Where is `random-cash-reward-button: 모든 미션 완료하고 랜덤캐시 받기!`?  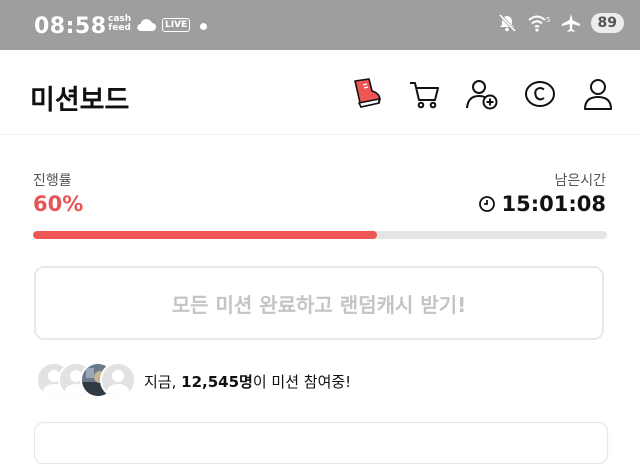 random-cash-reward-button: 모든 미션 완료하고 랜덤캐시 받기! is located at coordinates (319, 303).